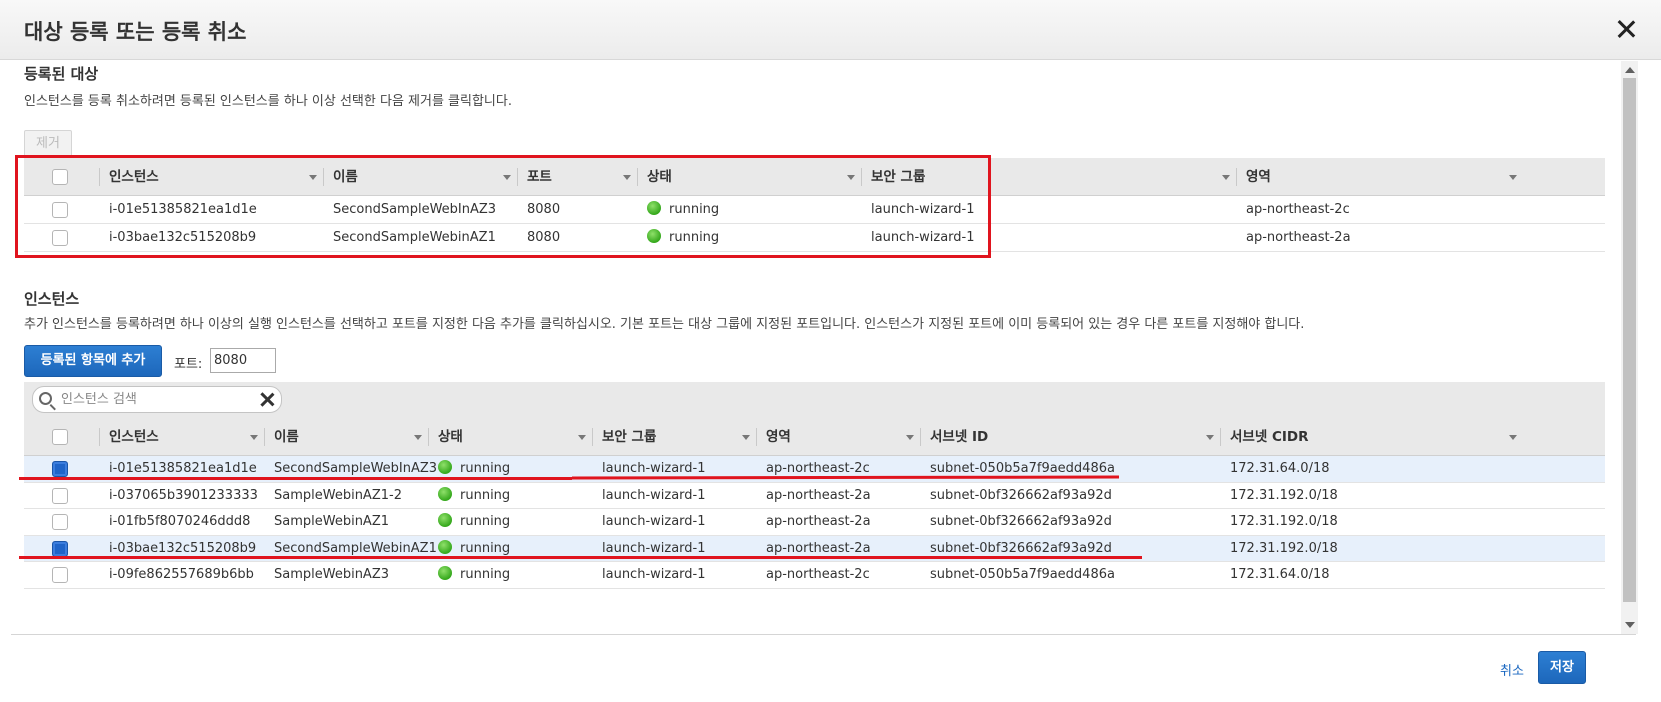 The image size is (1661, 702). What do you see at coordinates (1630, 70) in the screenshot?
I see `scroll-up-icon` at bounding box center [1630, 70].